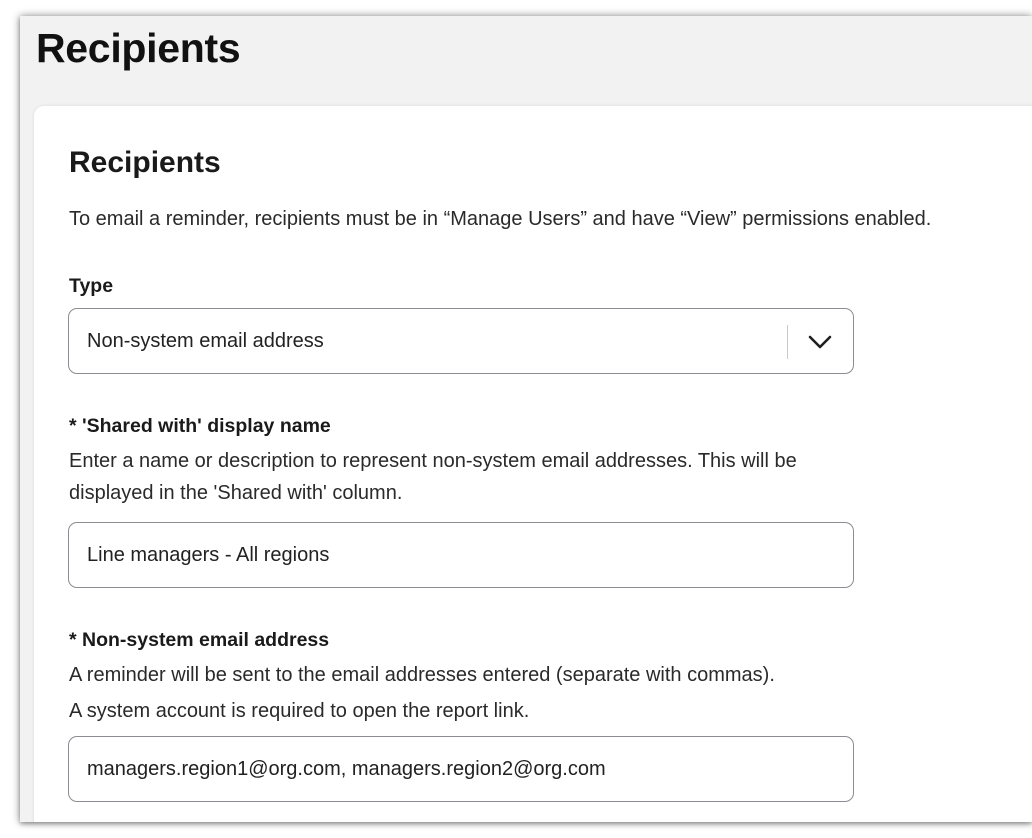 The height and width of the screenshot is (838, 1032). What do you see at coordinates (787, 342) in the screenshot?
I see `select-divider` at bounding box center [787, 342].